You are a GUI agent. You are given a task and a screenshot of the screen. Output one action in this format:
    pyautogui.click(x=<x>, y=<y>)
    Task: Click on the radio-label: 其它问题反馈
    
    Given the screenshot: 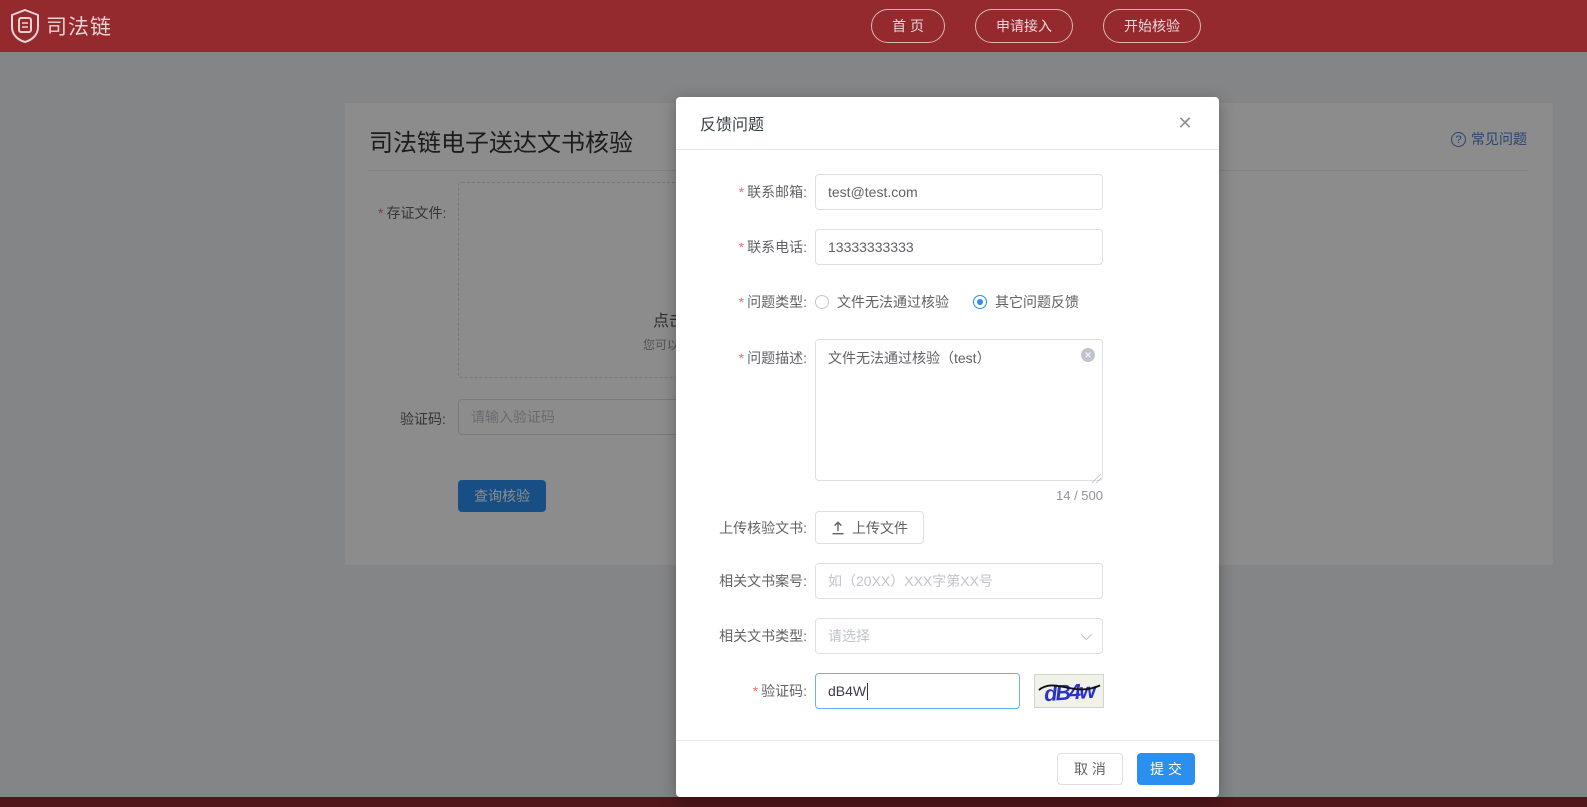 What is the action you would take?
    pyautogui.click(x=1037, y=302)
    